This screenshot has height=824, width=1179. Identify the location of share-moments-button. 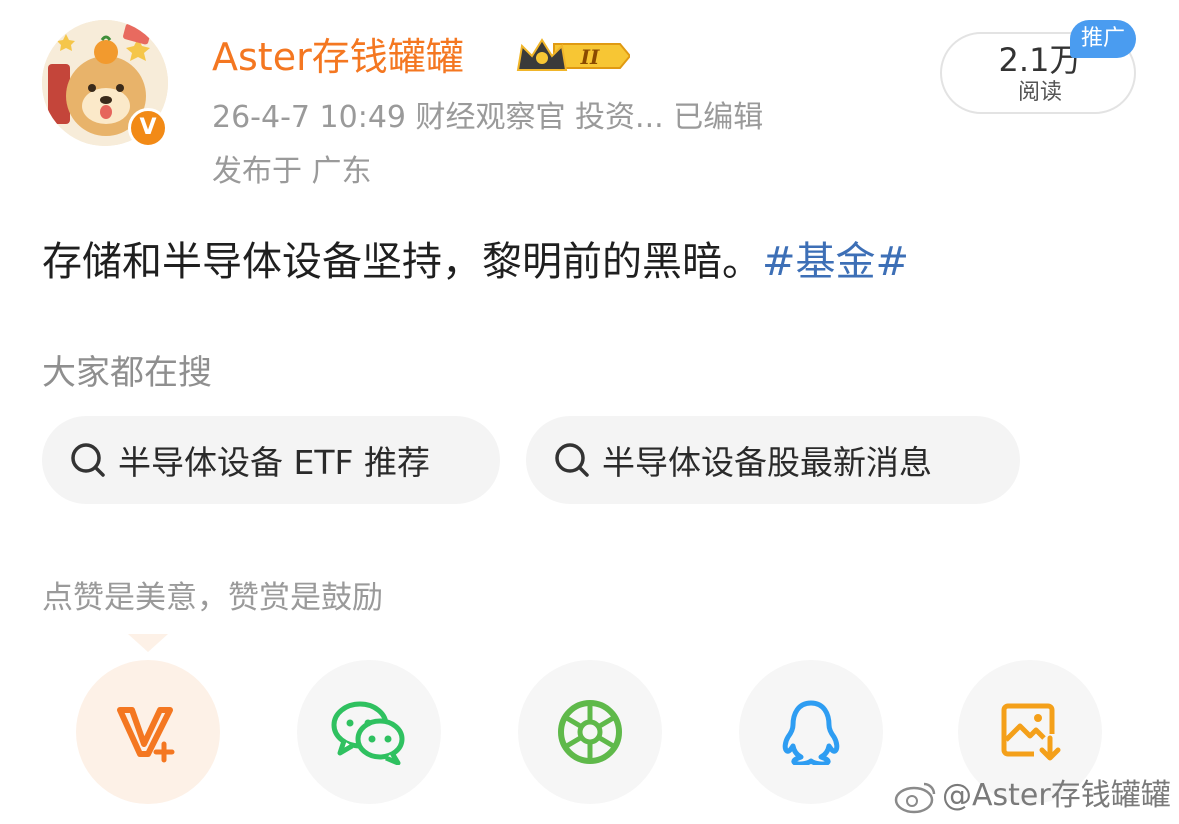
(590, 732).